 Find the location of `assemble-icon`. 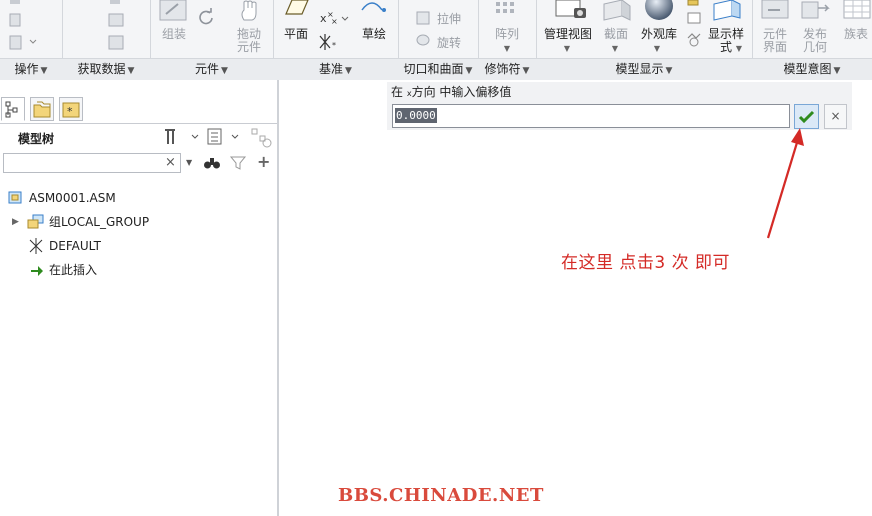

assemble-icon is located at coordinates (174, 11).